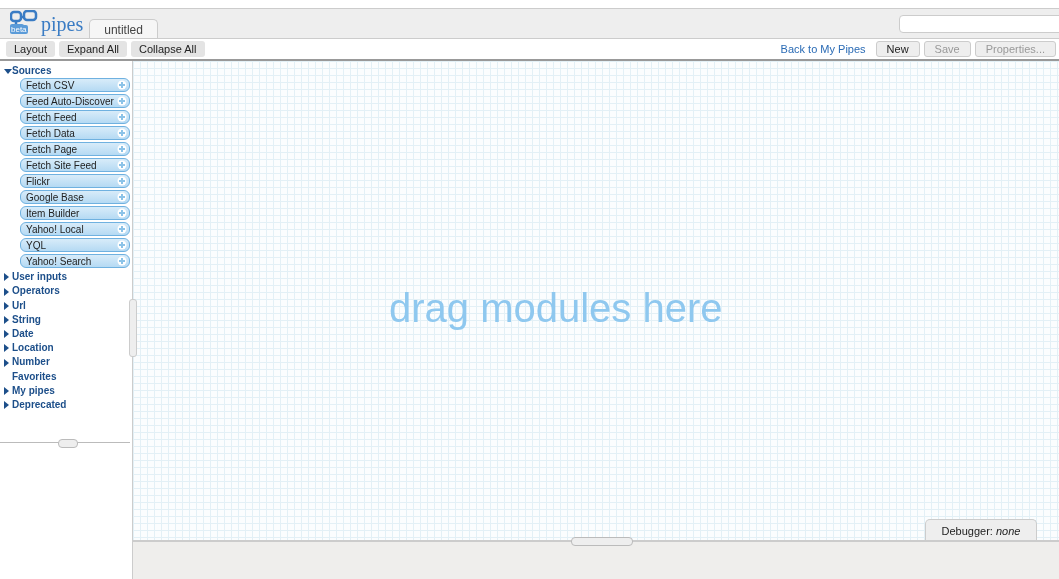  I want to click on module-item: Yahoo! Search, so click(75, 261).